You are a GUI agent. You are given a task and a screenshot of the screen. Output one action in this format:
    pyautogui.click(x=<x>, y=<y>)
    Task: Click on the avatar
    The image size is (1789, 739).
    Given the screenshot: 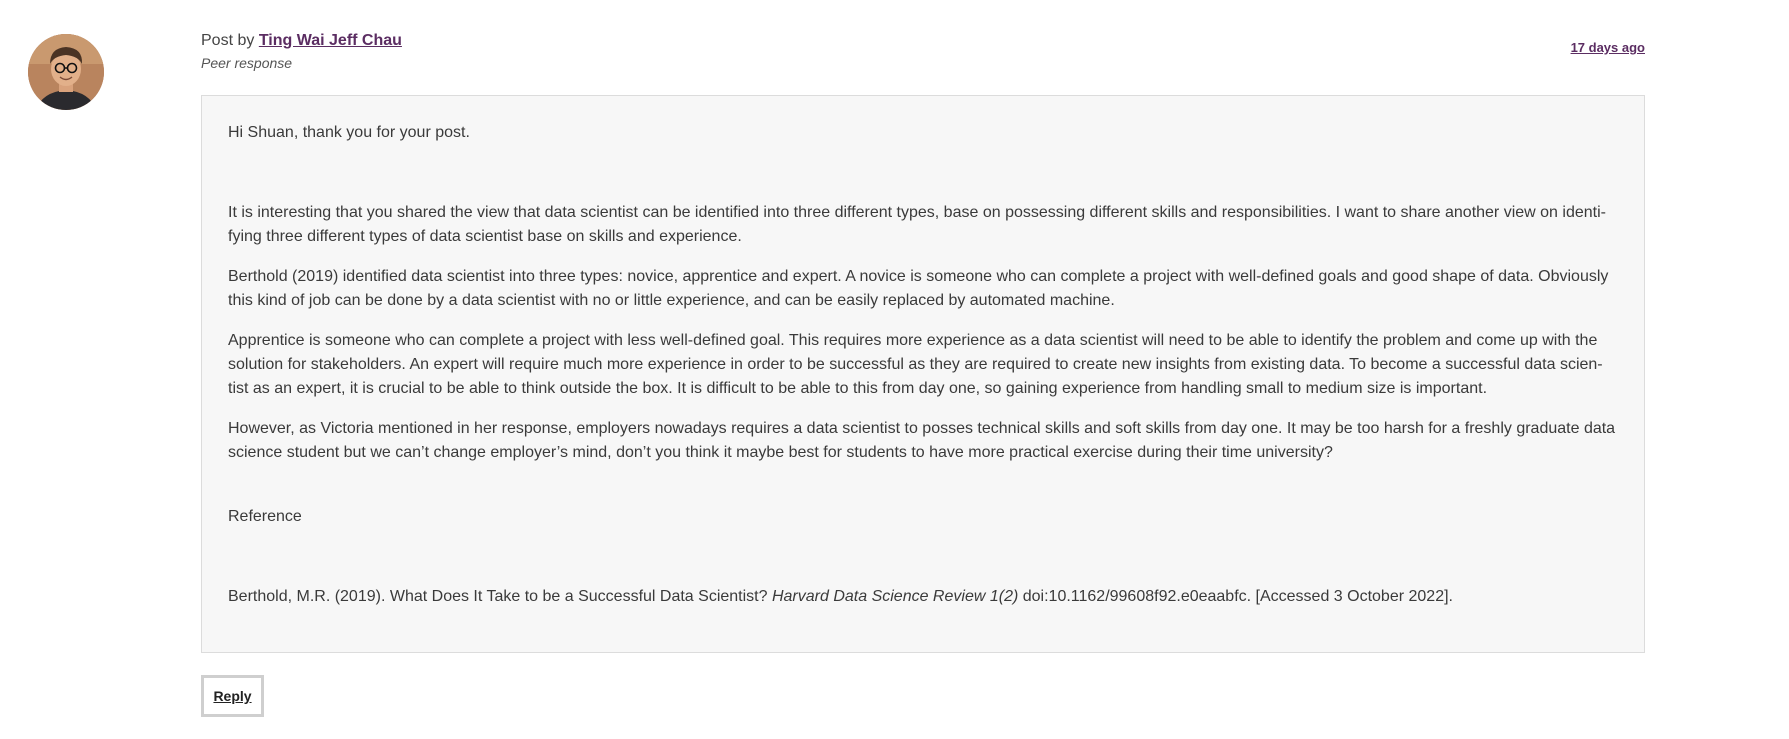 What is the action you would take?
    pyautogui.click(x=66, y=72)
    